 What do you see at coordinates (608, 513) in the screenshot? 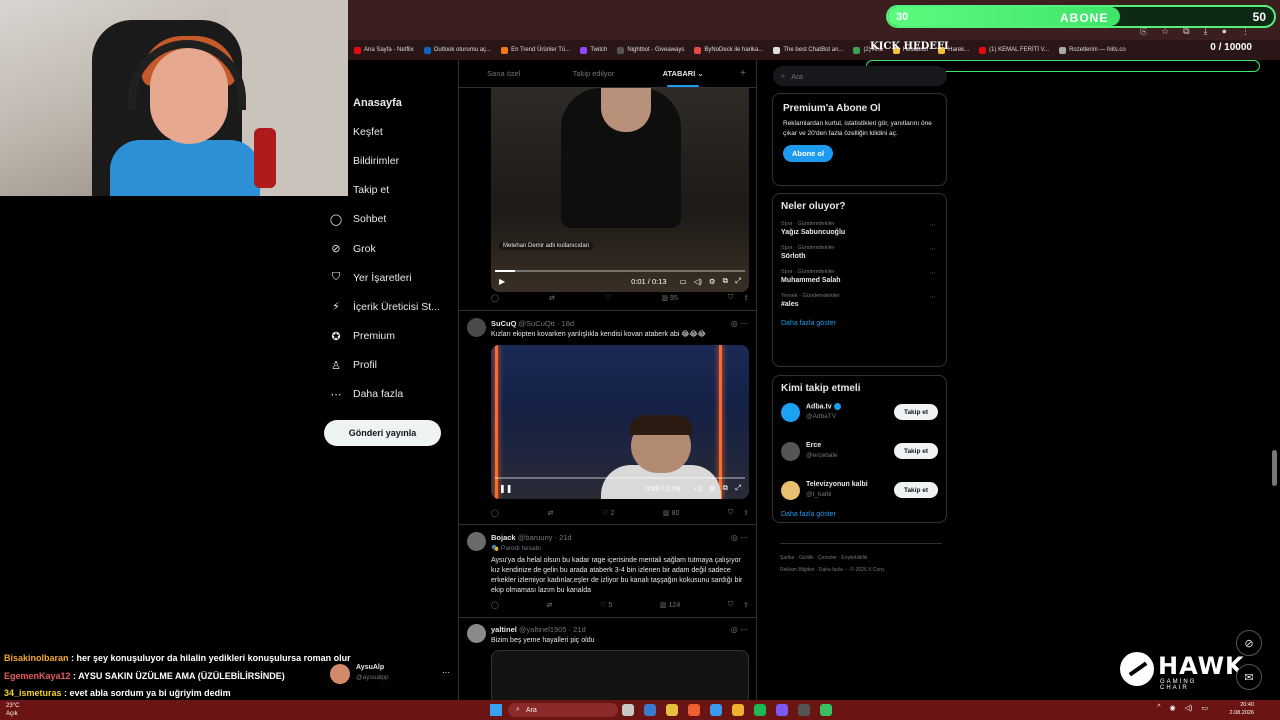
I see `like-button: ♡ 2` at bounding box center [608, 513].